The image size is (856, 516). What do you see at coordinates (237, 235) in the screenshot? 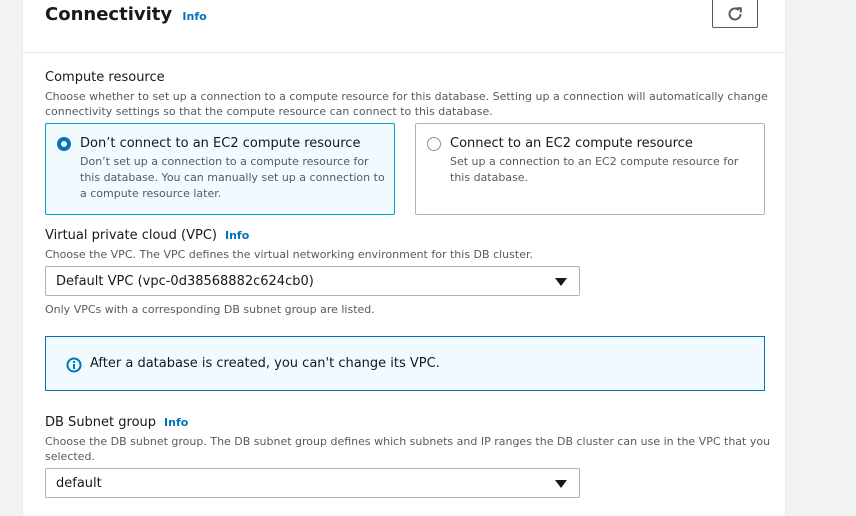
I see `vpc-info-link: Info` at bounding box center [237, 235].